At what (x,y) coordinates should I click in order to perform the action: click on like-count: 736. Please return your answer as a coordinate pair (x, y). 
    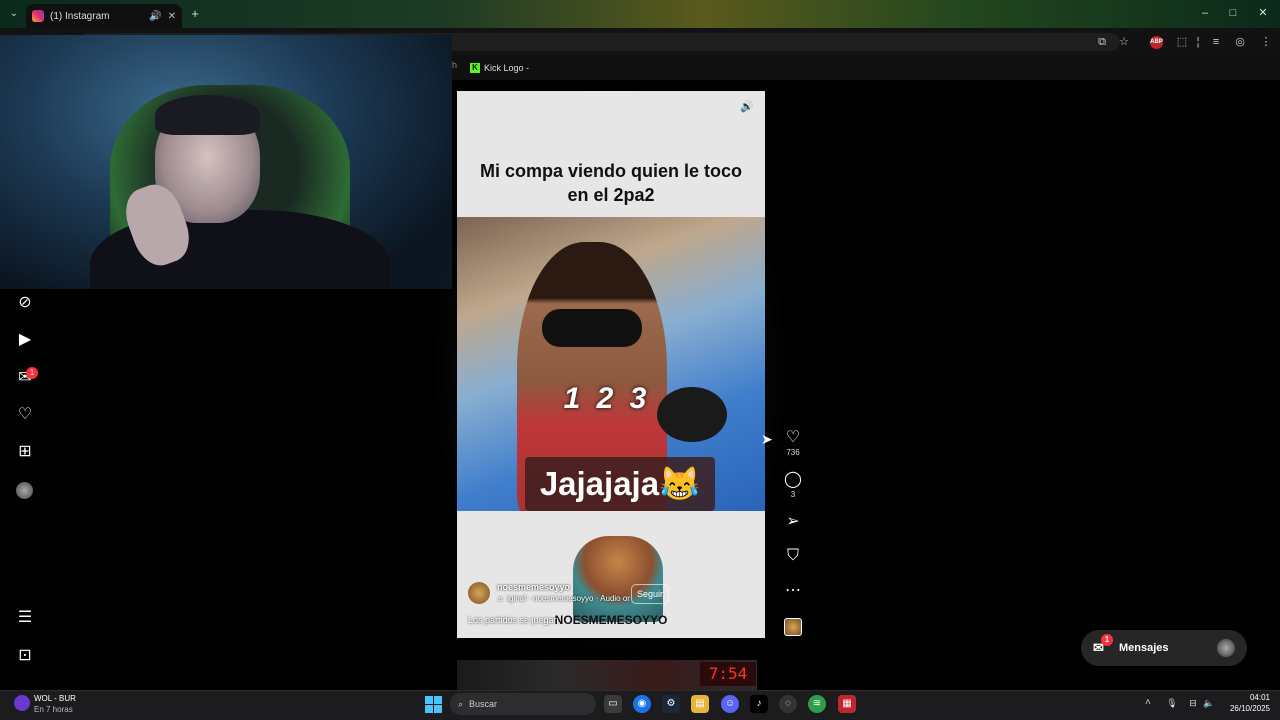
    Looking at the image, I should click on (793, 452).